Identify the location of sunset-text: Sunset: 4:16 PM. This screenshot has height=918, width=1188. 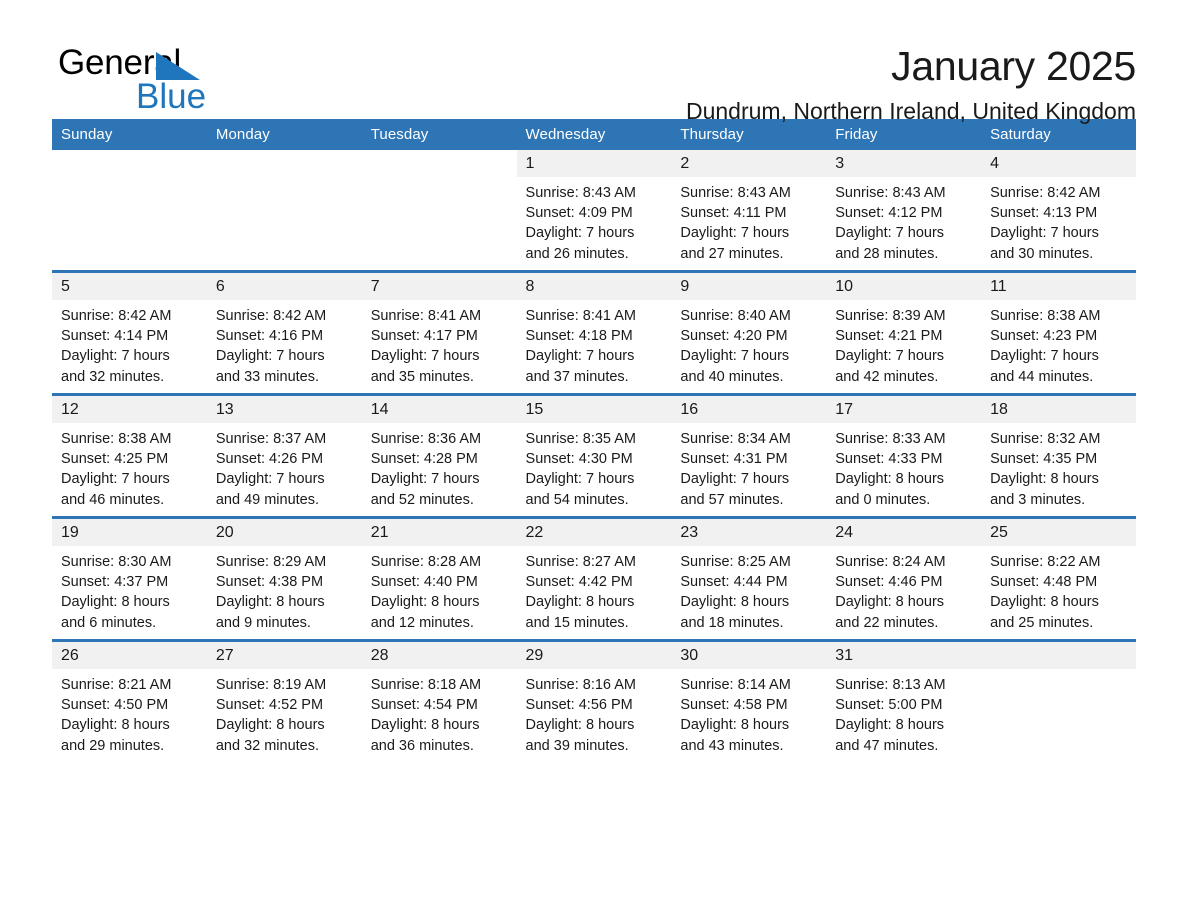
(269, 336).